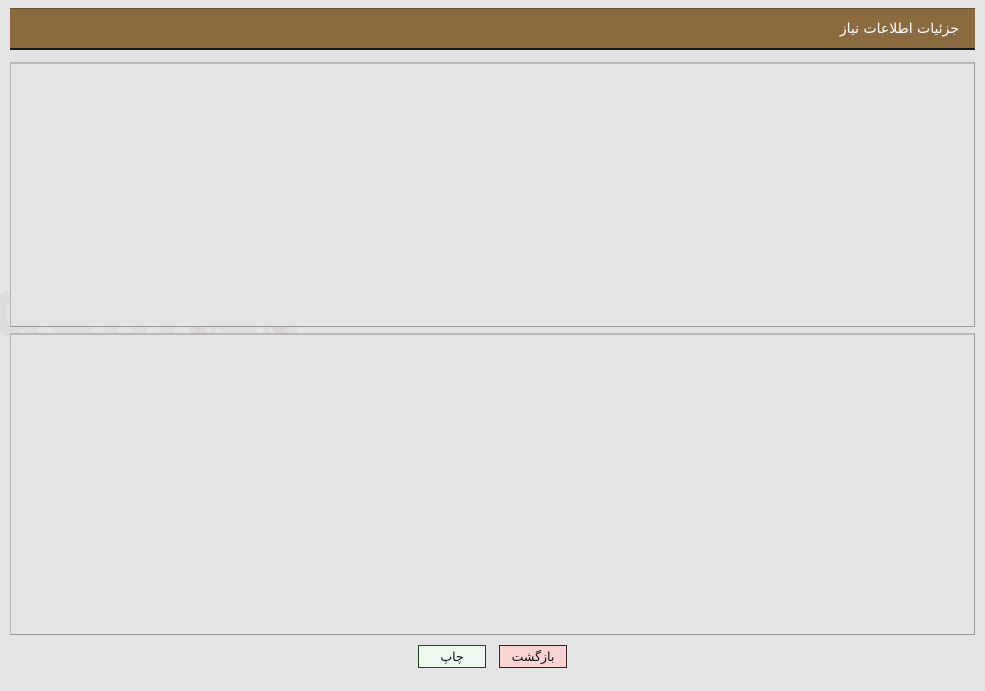 This screenshot has width=985, height=691. I want to click on print-button: چاپ, so click(452, 656).